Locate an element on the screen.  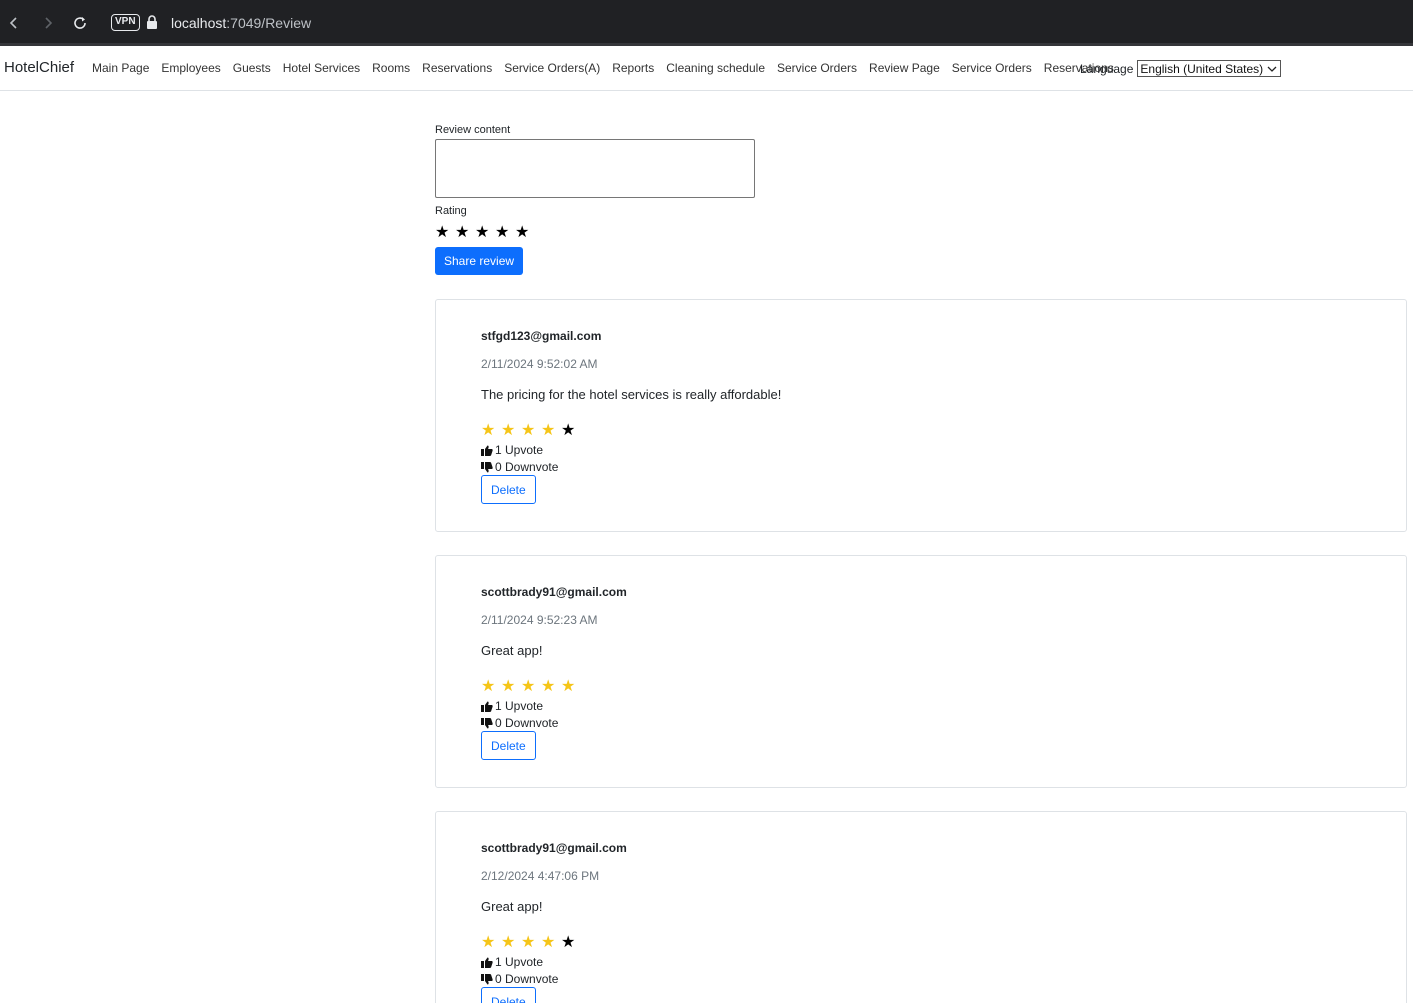
review-content-label: Review content is located at coordinates (473, 130).